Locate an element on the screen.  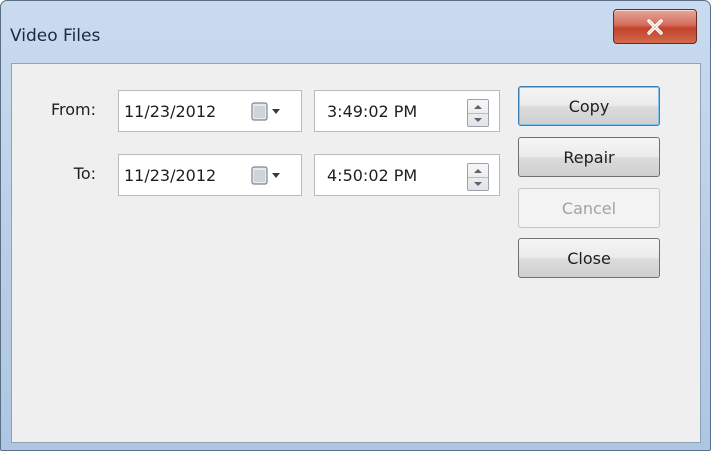
to-label: To: is located at coordinates (84, 173).